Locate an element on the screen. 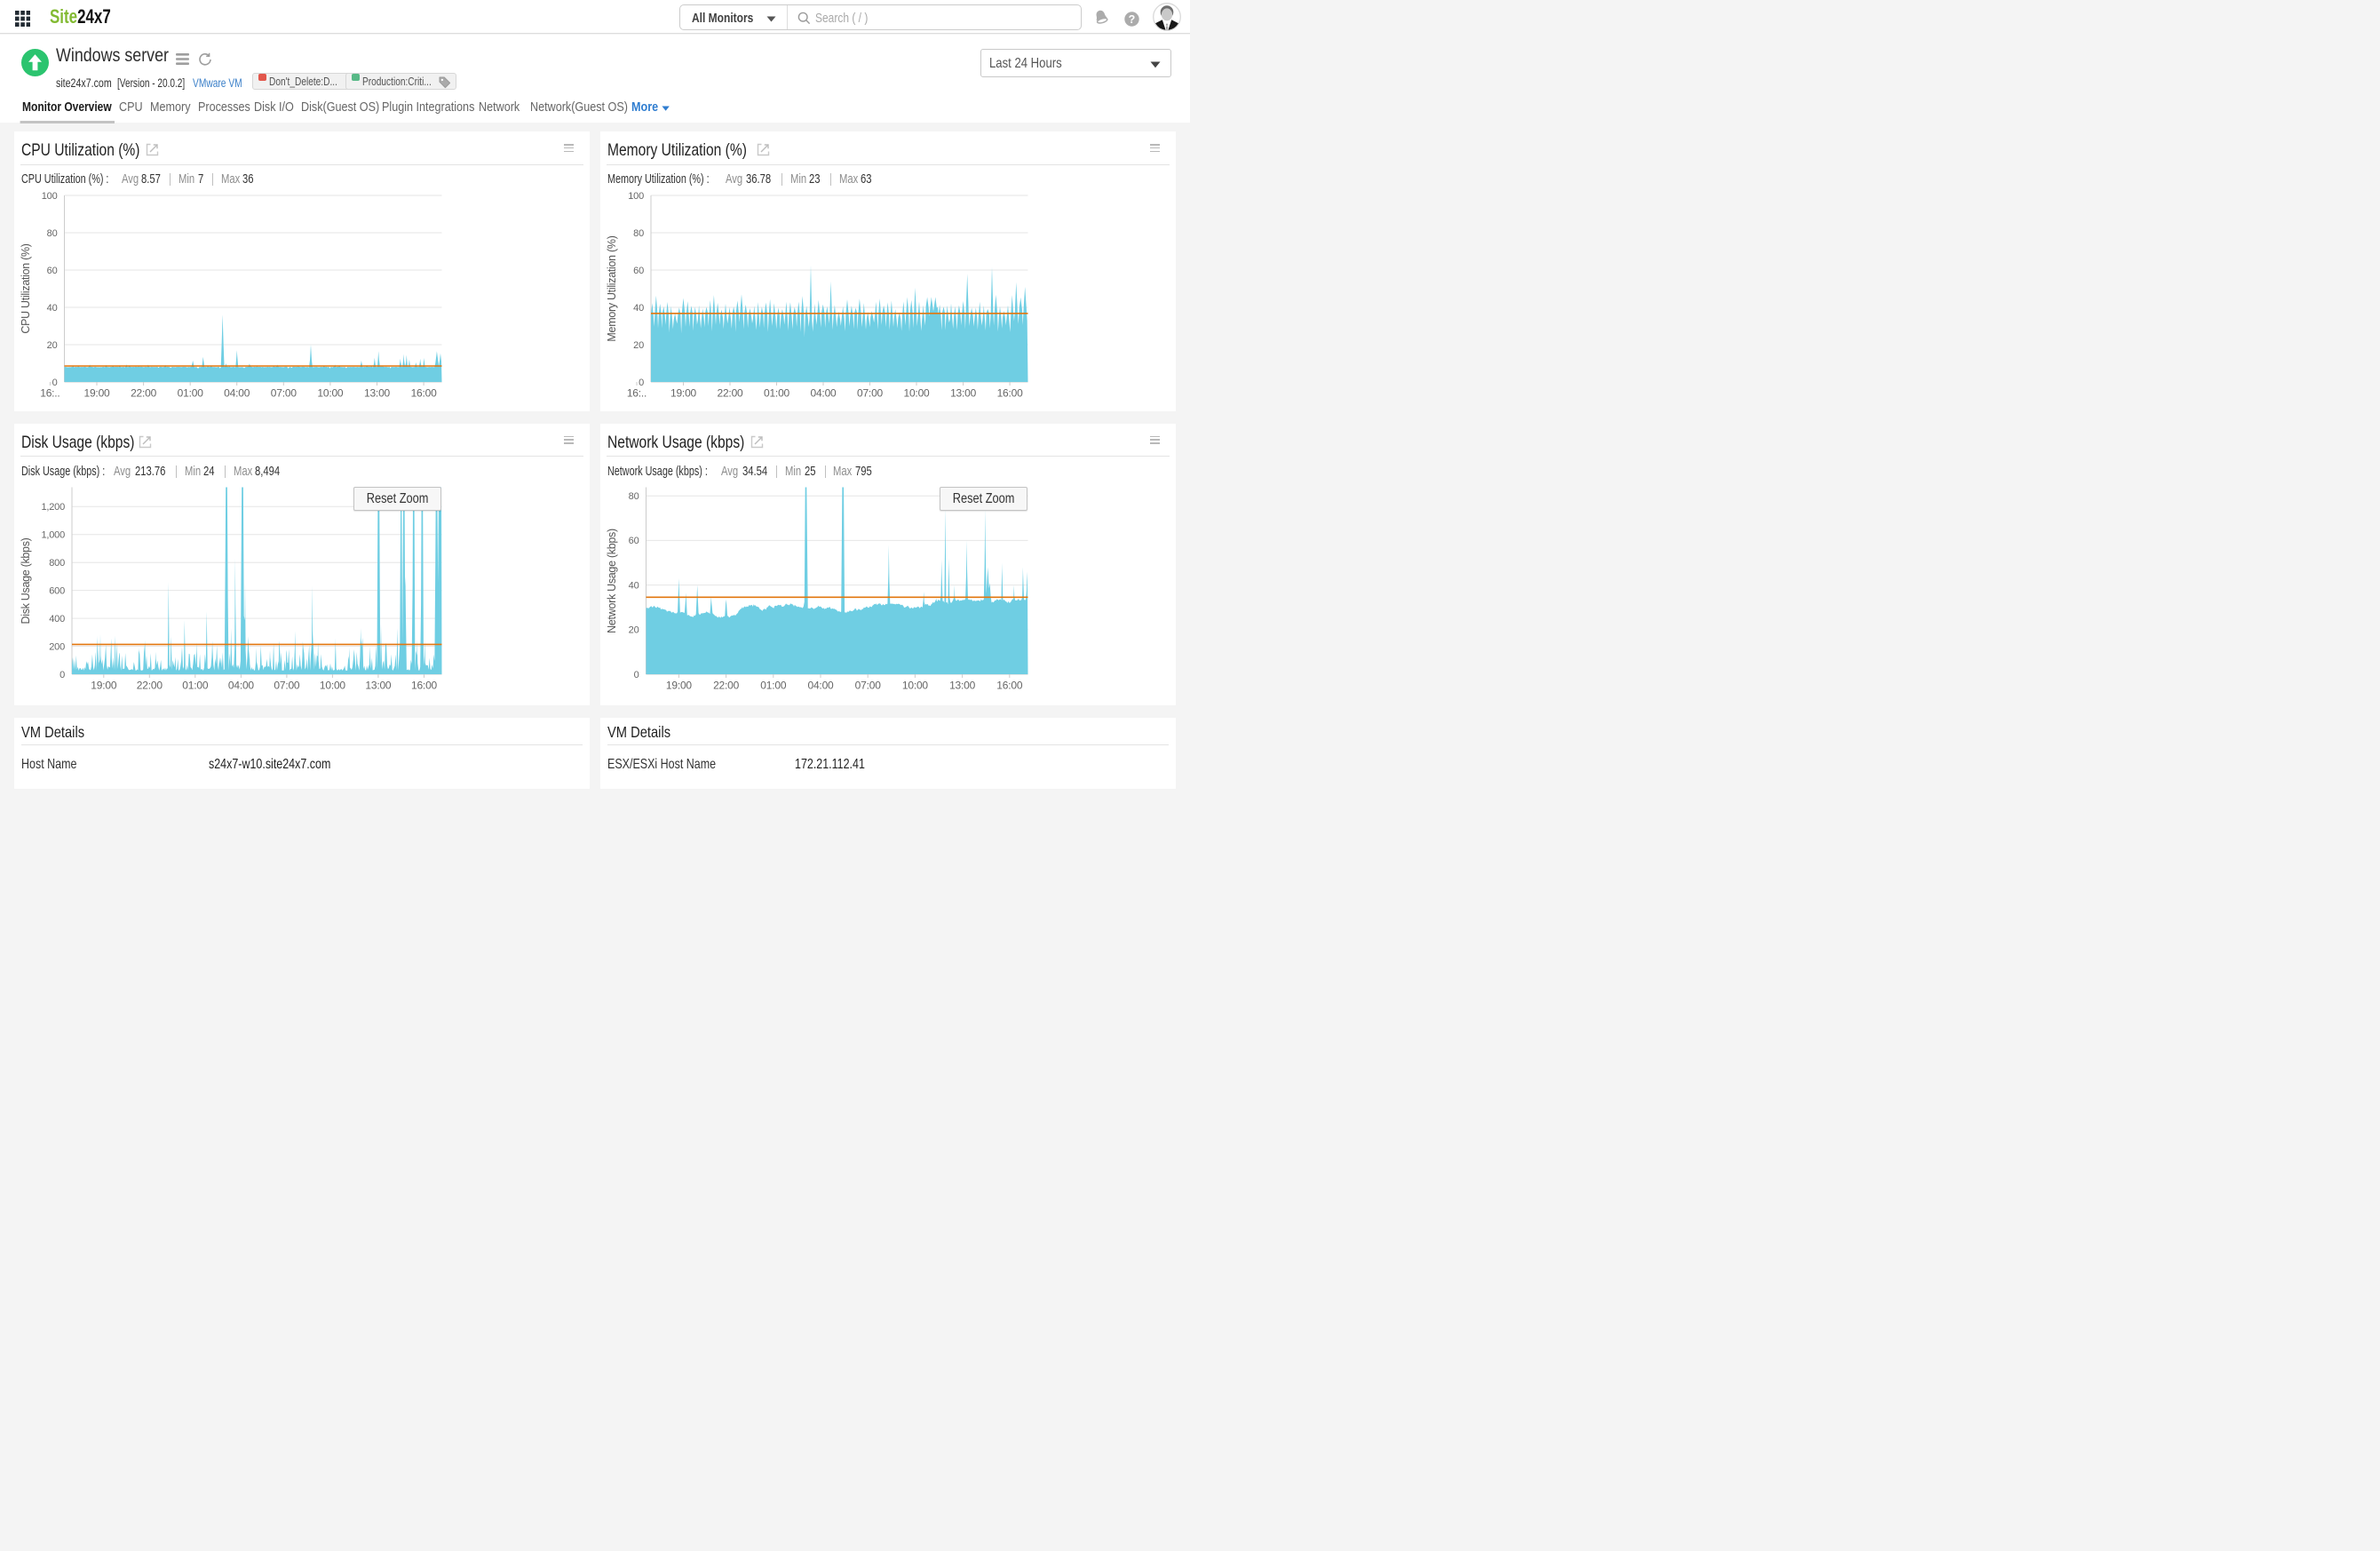  svg-text: 200 is located at coordinates (57, 646).